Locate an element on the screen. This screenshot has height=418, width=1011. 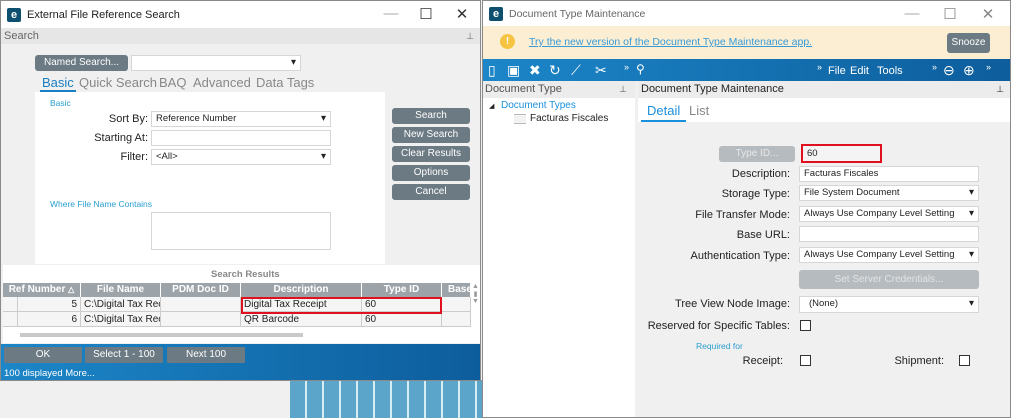
horizontal-scrollbar is located at coordinates (235, 335).